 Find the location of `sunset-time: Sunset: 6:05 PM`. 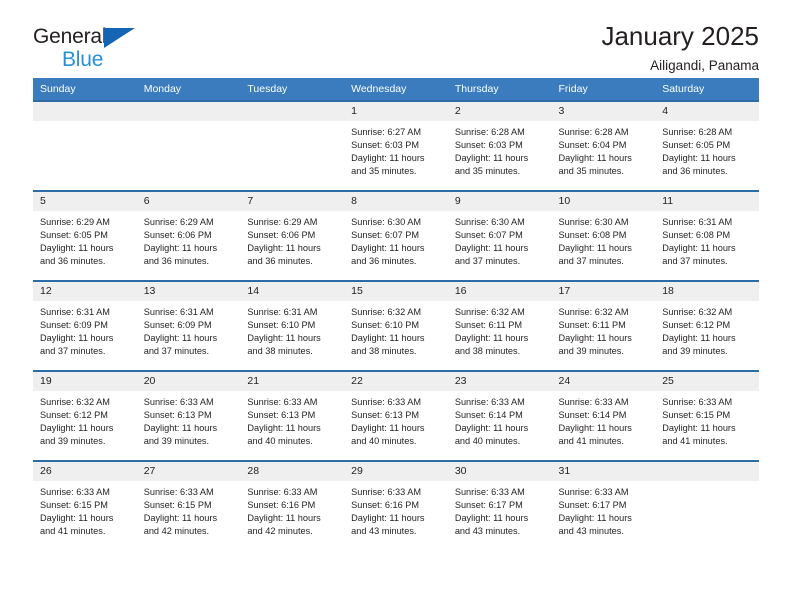

sunset-time: Sunset: 6:05 PM is located at coordinates (696, 145).